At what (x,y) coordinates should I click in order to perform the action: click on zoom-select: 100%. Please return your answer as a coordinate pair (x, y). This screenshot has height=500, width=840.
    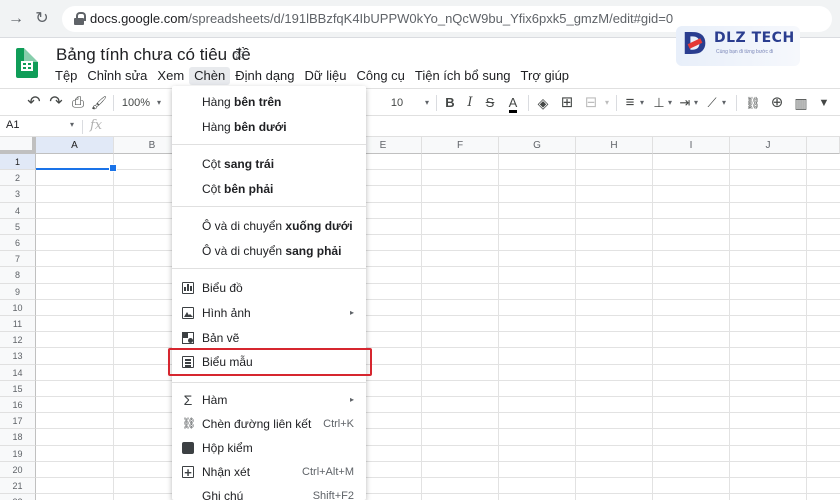
    Looking at the image, I should click on (136, 103).